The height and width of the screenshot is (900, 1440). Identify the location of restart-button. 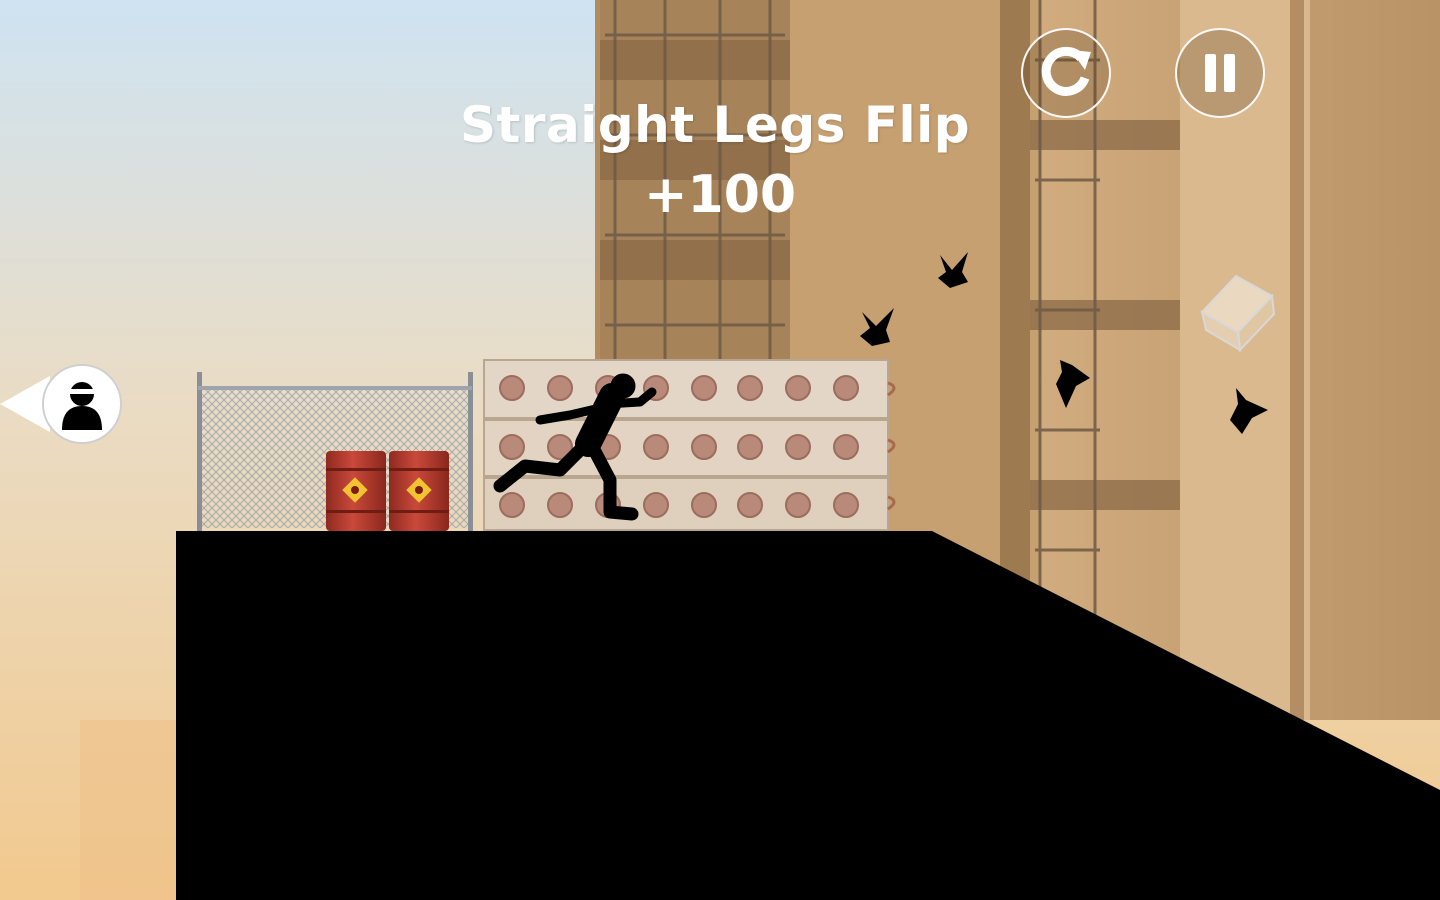
(1066, 73).